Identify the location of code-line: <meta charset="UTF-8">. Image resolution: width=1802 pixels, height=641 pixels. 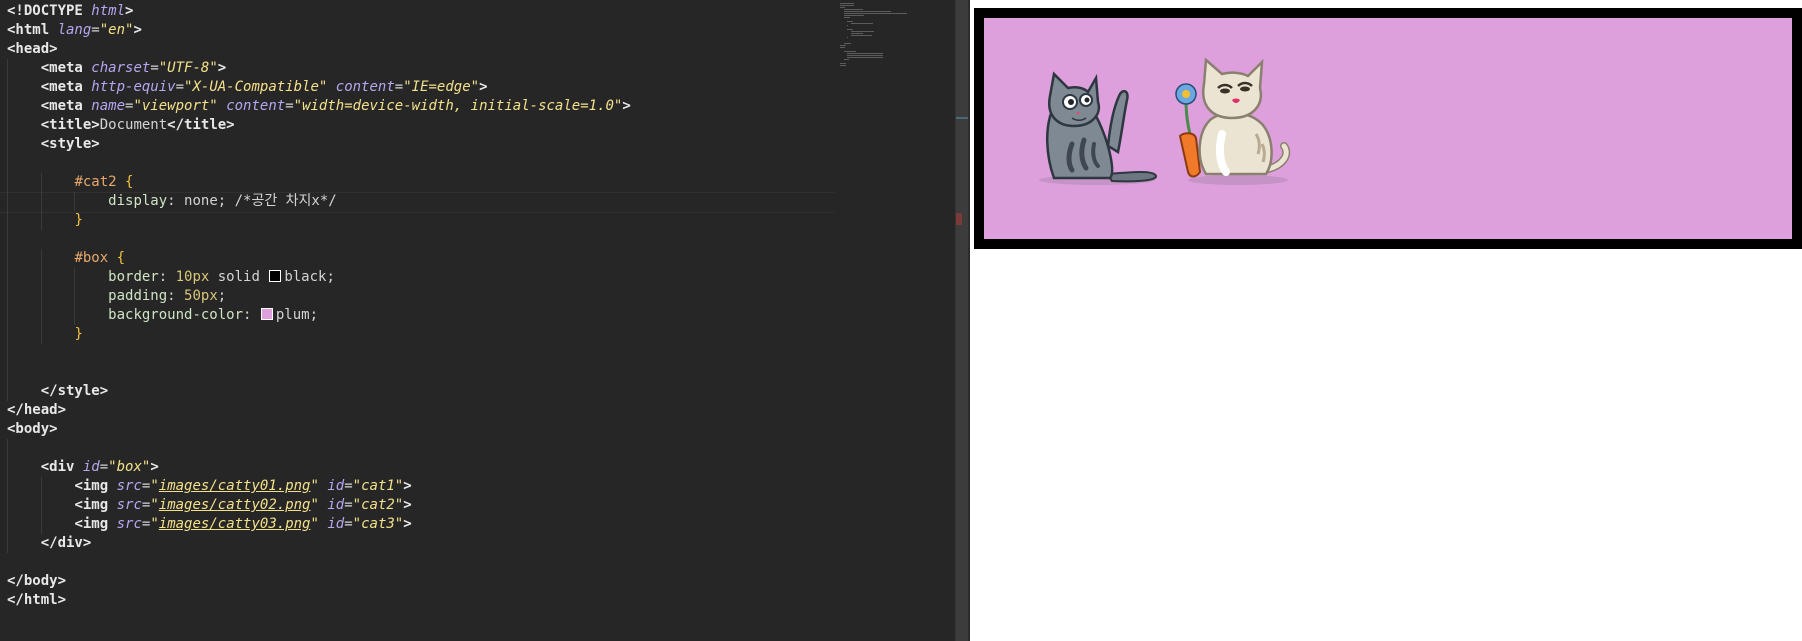
(422, 68).